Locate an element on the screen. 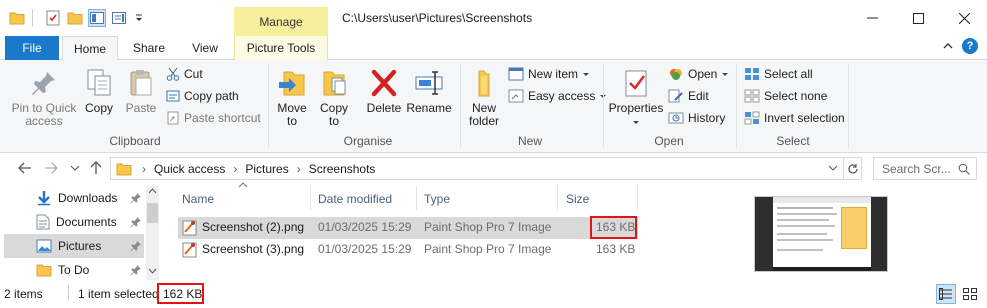 The image size is (987, 308). invert-selection-button: Invert selection is located at coordinates (794, 118).